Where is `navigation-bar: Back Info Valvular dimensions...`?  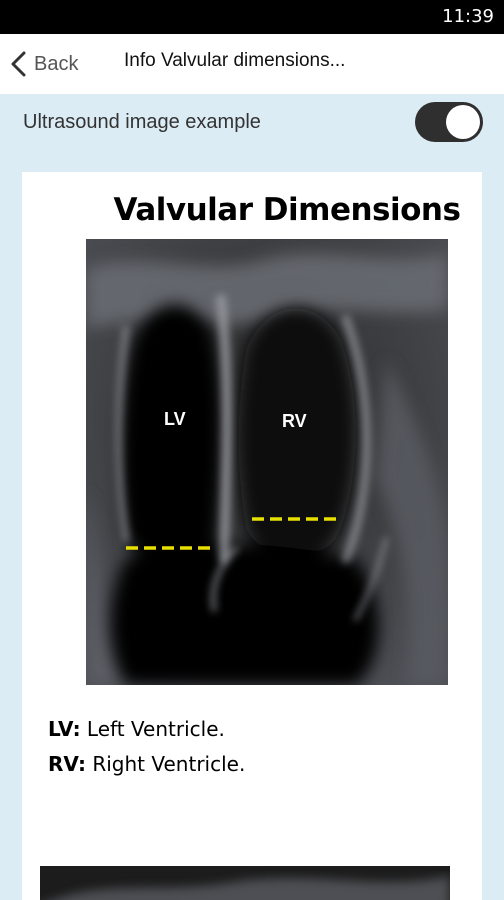
navigation-bar: Back Info Valvular dimensions... is located at coordinates (252, 64).